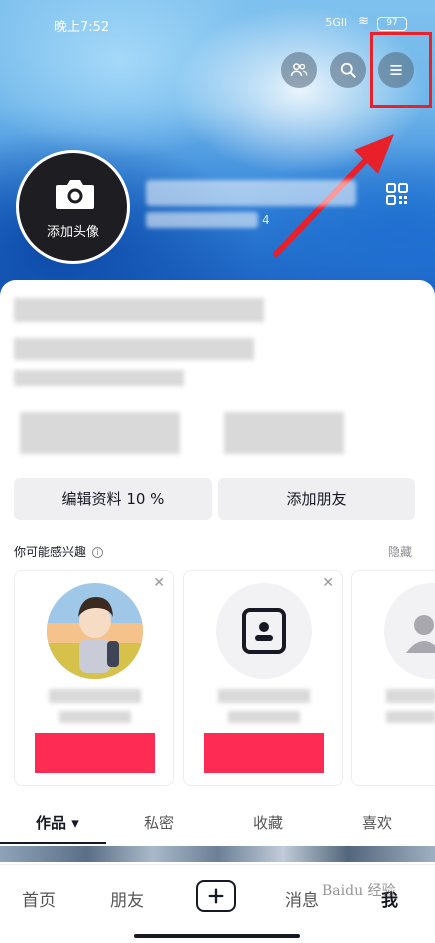 This screenshot has height=943, width=435. I want to click on tab-favorites: 收藏, so click(268, 822).